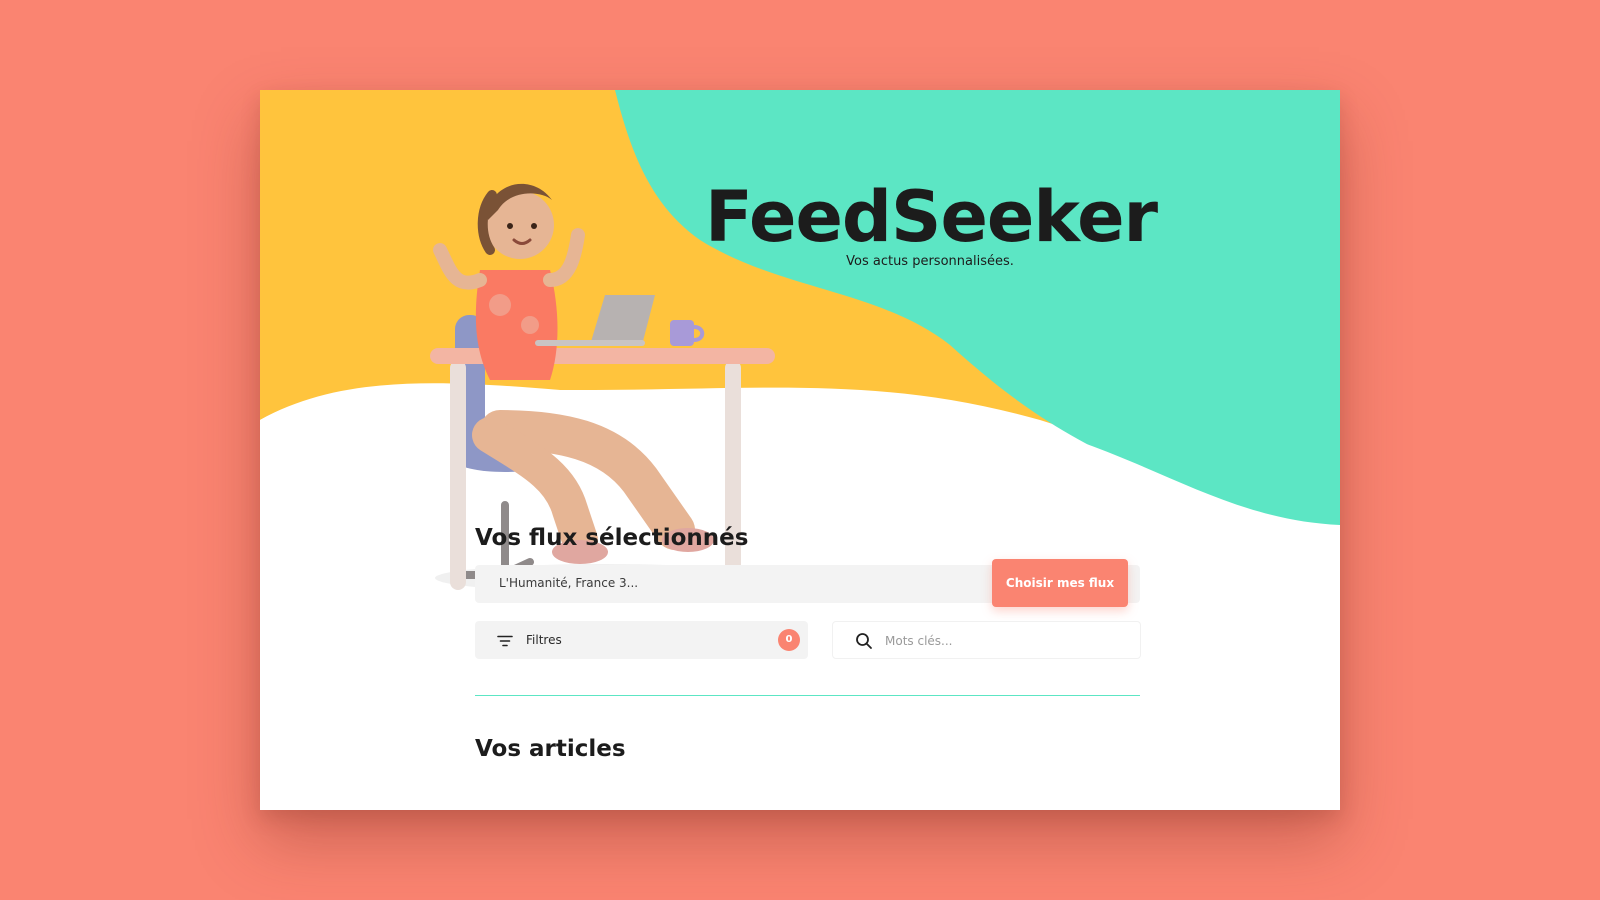  I want to click on search-field, so click(986, 640).